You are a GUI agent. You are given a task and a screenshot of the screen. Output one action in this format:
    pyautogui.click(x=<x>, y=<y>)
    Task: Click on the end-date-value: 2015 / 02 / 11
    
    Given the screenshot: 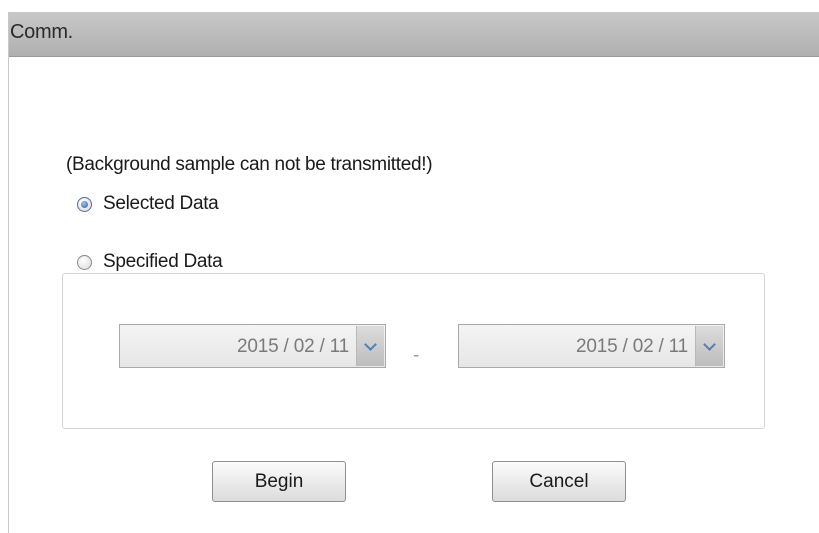 What is the action you would take?
    pyautogui.click(x=632, y=346)
    